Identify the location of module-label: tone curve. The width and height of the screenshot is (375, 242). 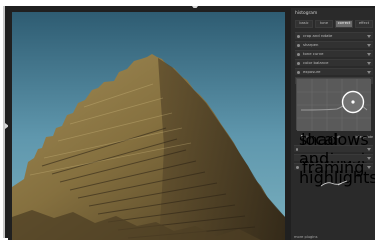
(313, 54).